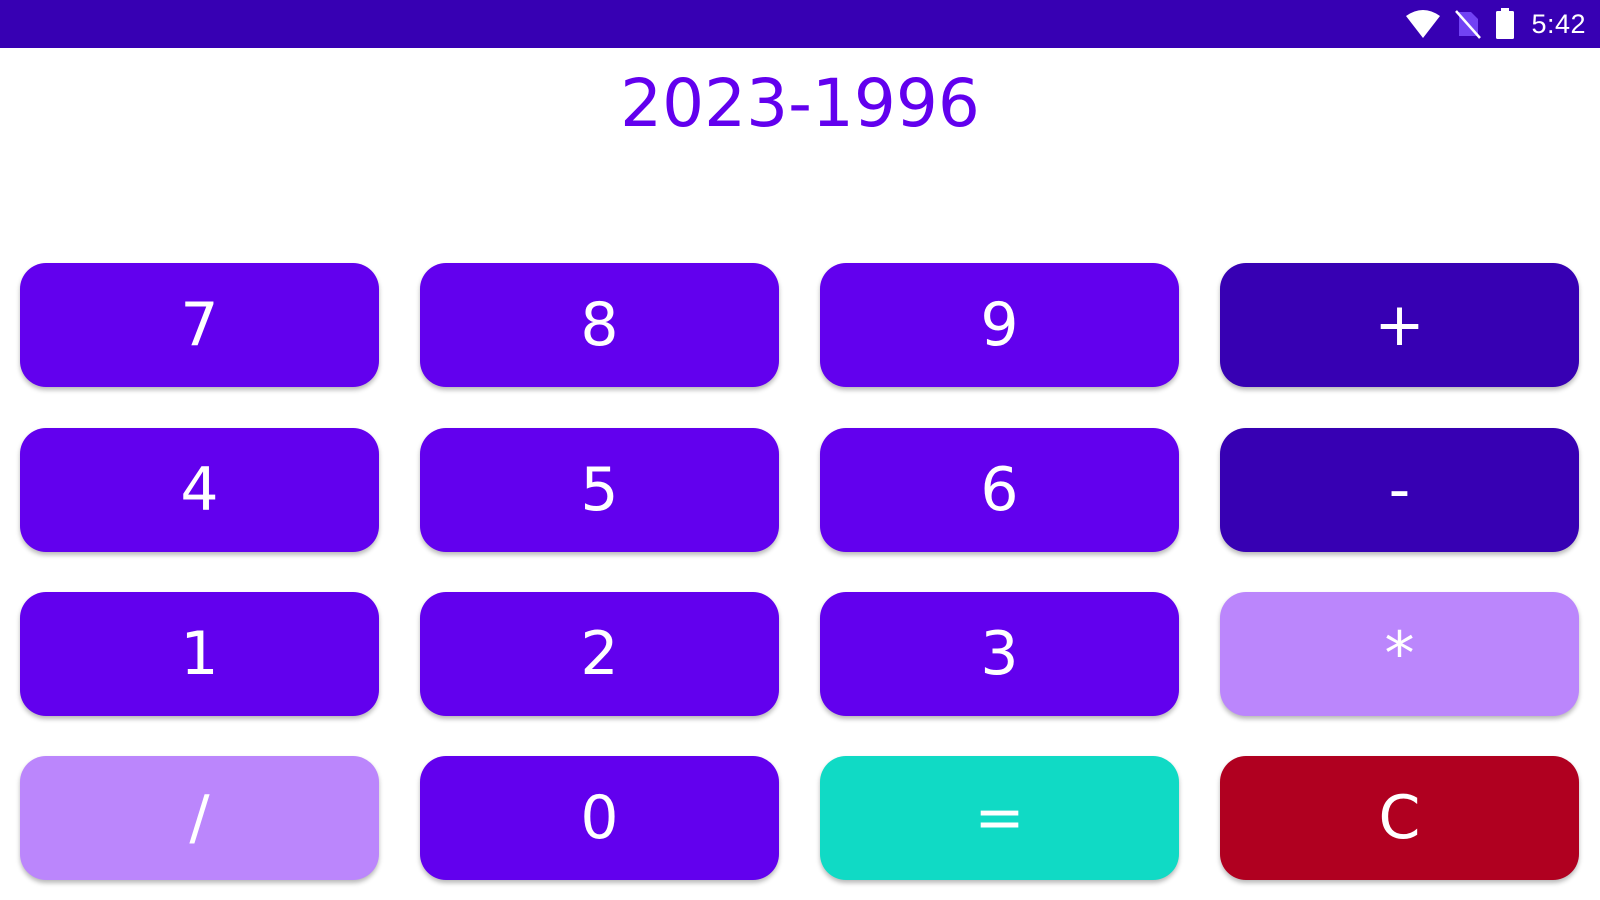  What do you see at coordinates (199, 818) in the screenshot?
I see `divide-button: /` at bounding box center [199, 818].